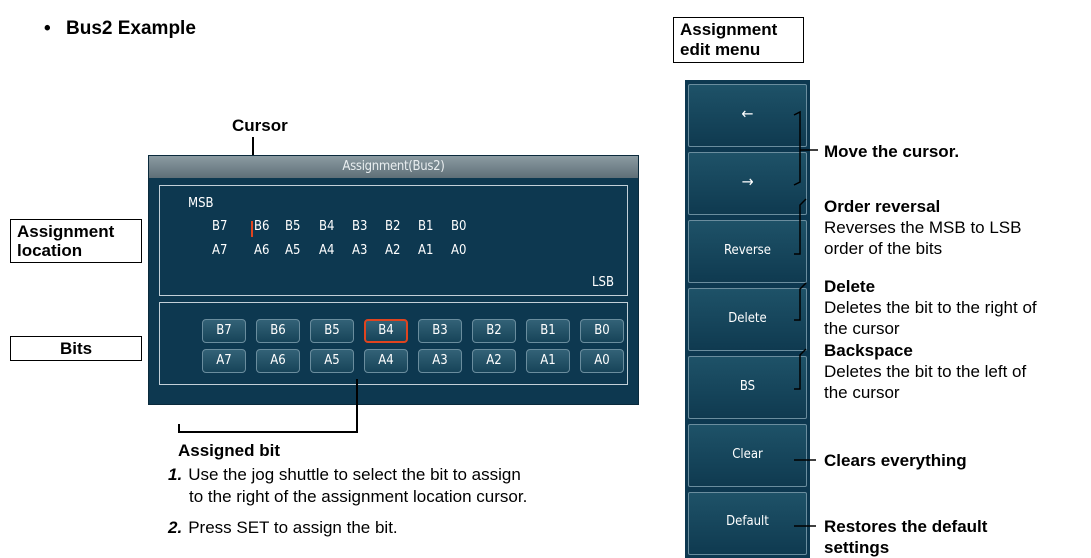  What do you see at coordinates (906, 526) in the screenshot?
I see `default-title-line1: Restores the default` at bounding box center [906, 526].